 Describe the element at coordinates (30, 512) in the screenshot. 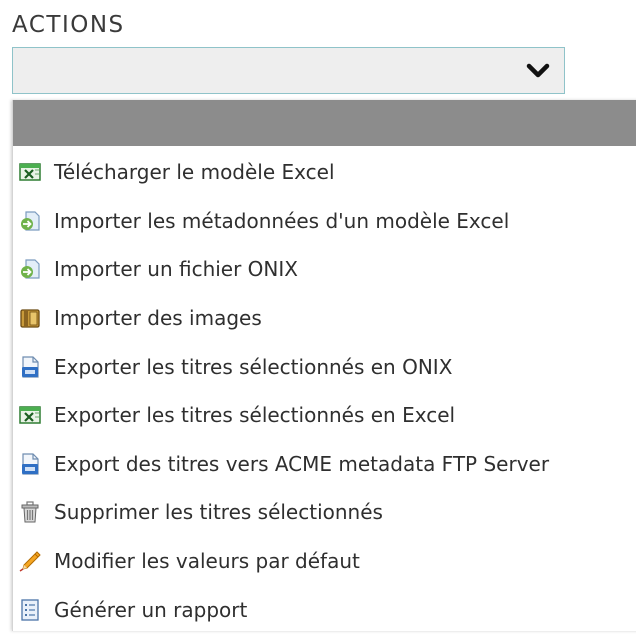

I see `trash-icon` at that location.